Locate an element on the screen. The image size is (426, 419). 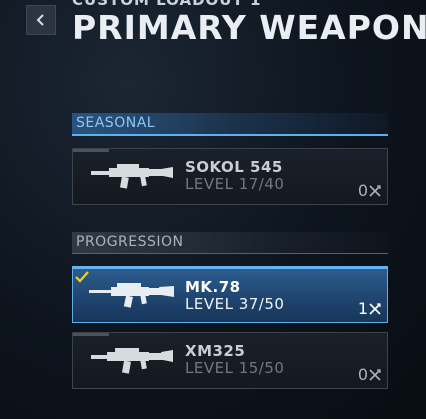
weapon-level: LEVEL 37/50 is located at coordinates (235, 304).